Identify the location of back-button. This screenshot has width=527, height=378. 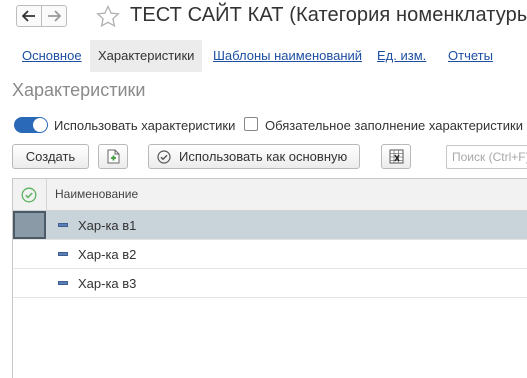
(29, 16).